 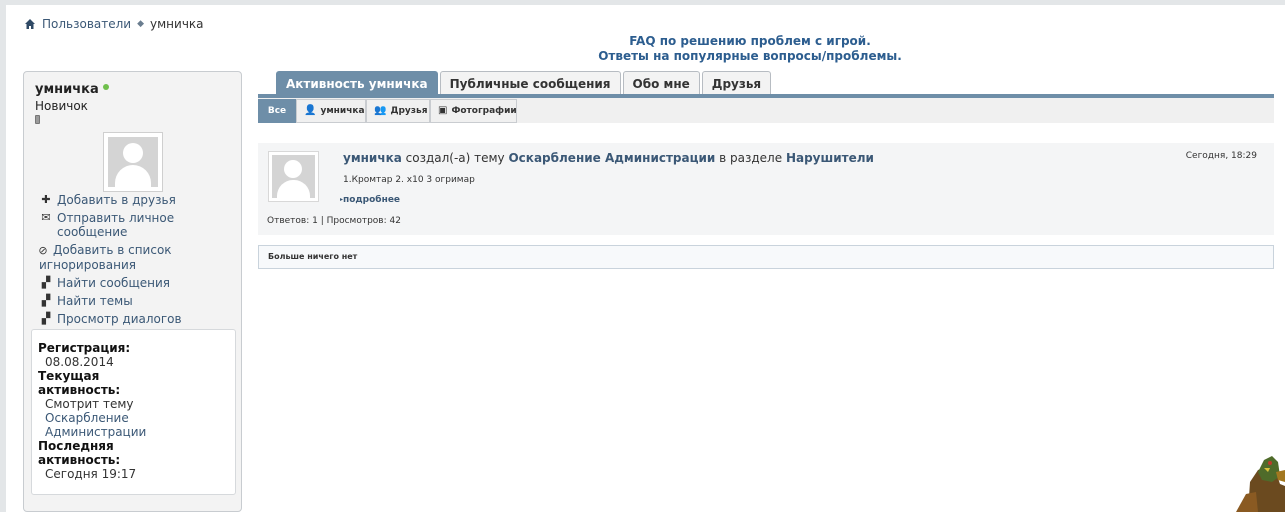 What do you see at coordinates (530, 83) in the screenshot?
I see `tab-public-messages: Публичные сообщения` at bounding box center [530, 83].